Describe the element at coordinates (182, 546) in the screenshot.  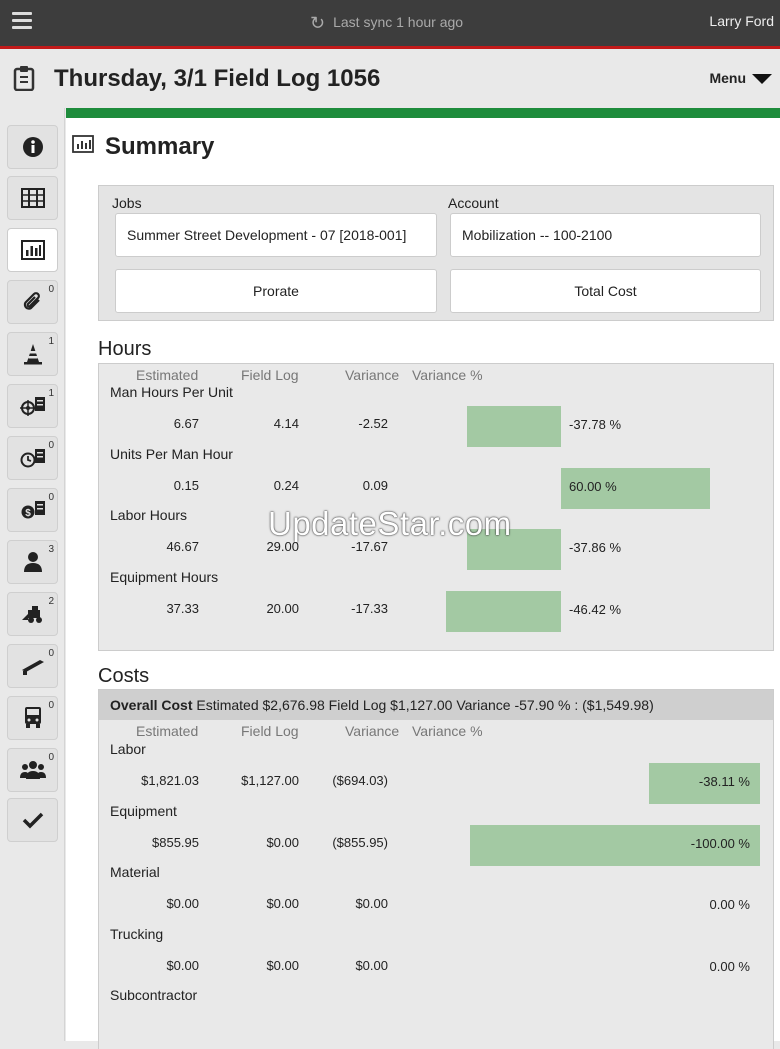
I see `hours-estimated: 46.67` at that location.